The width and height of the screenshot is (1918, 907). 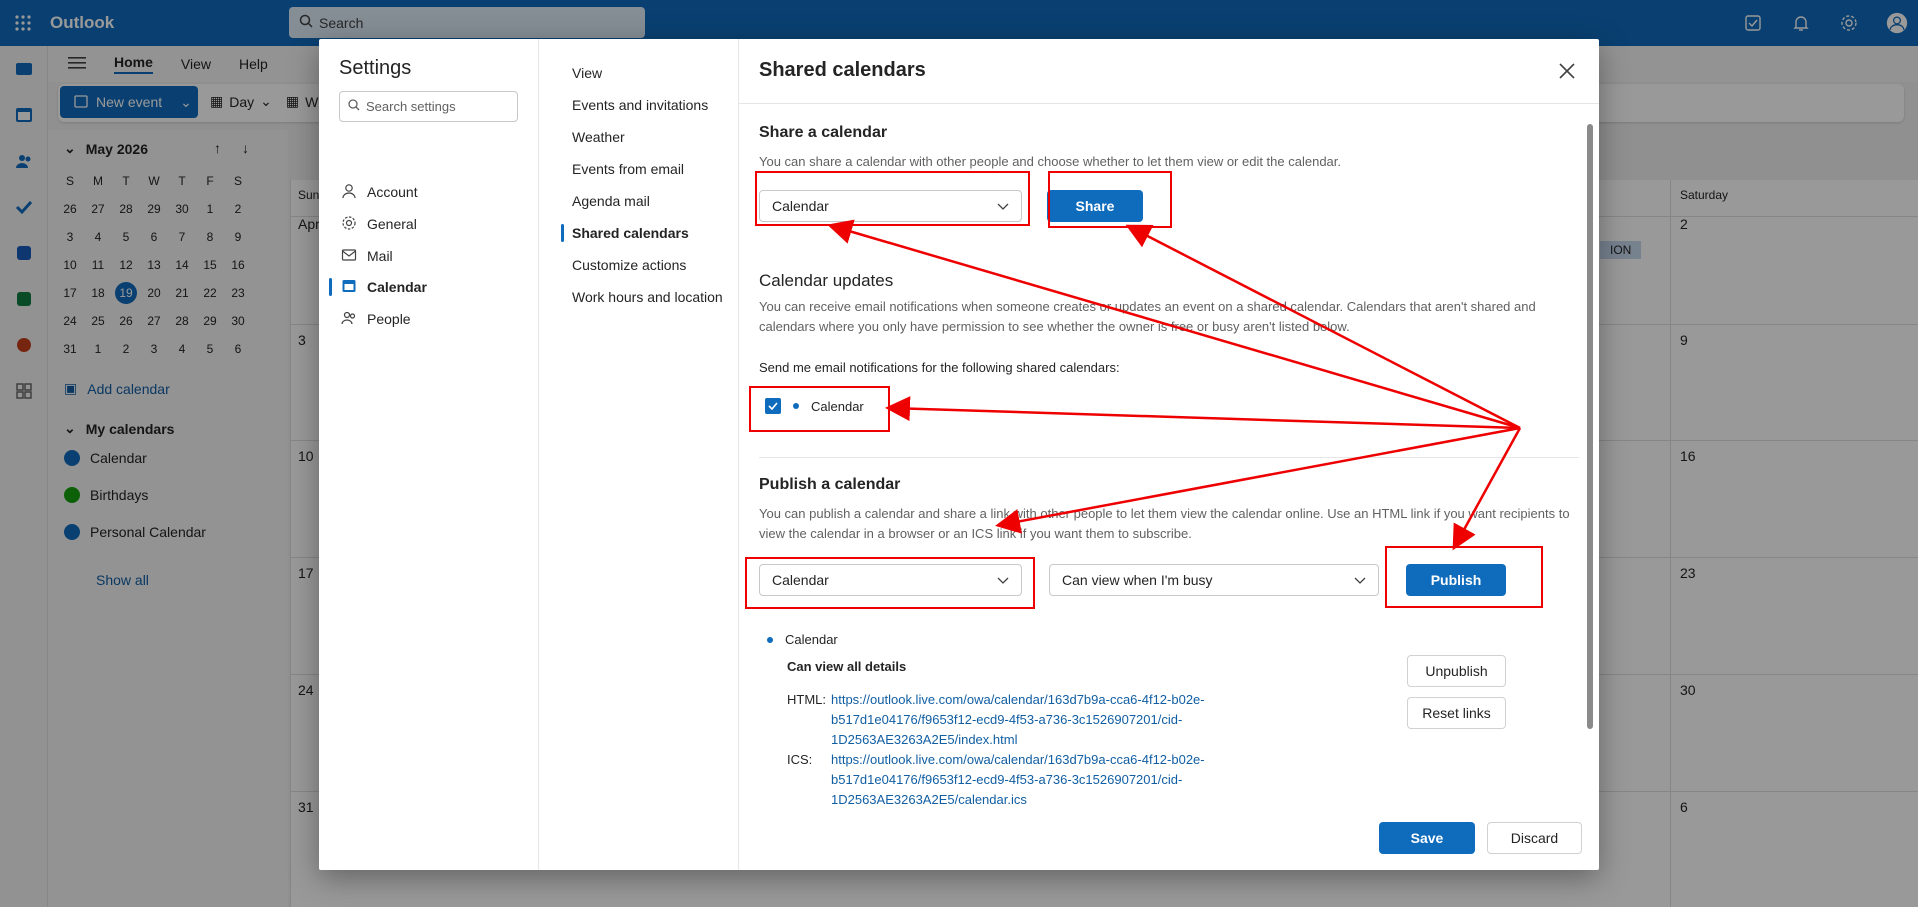 I want to click on settings-nav-account: Account, so click(x=379, y=192).